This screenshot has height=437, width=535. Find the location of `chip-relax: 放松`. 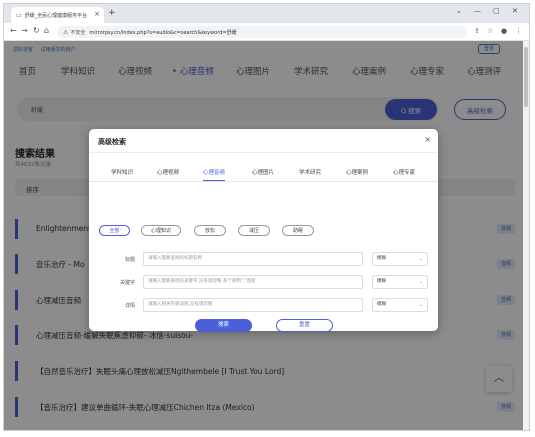

chip-relax: 放松 is located at coordinates (210, 230).